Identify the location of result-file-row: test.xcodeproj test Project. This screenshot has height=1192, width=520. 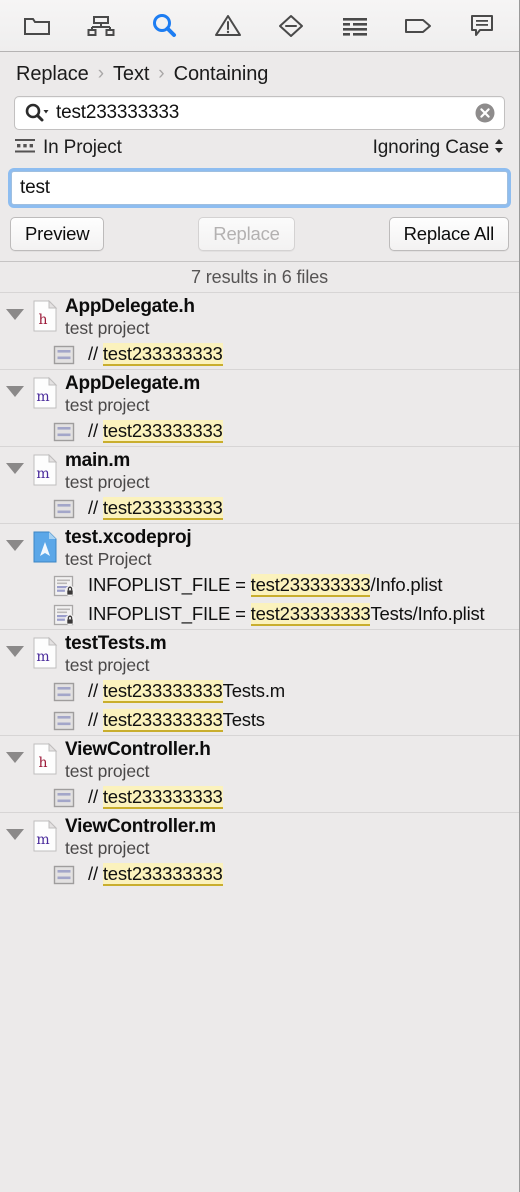
(259, 547).